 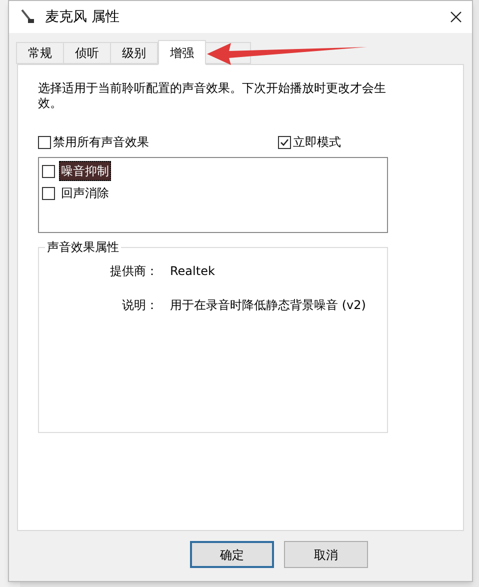 What do you see at coordinates (192, 271) in the screenshot?
I see `property-value: Realtek` at bounding box center [192, 271].